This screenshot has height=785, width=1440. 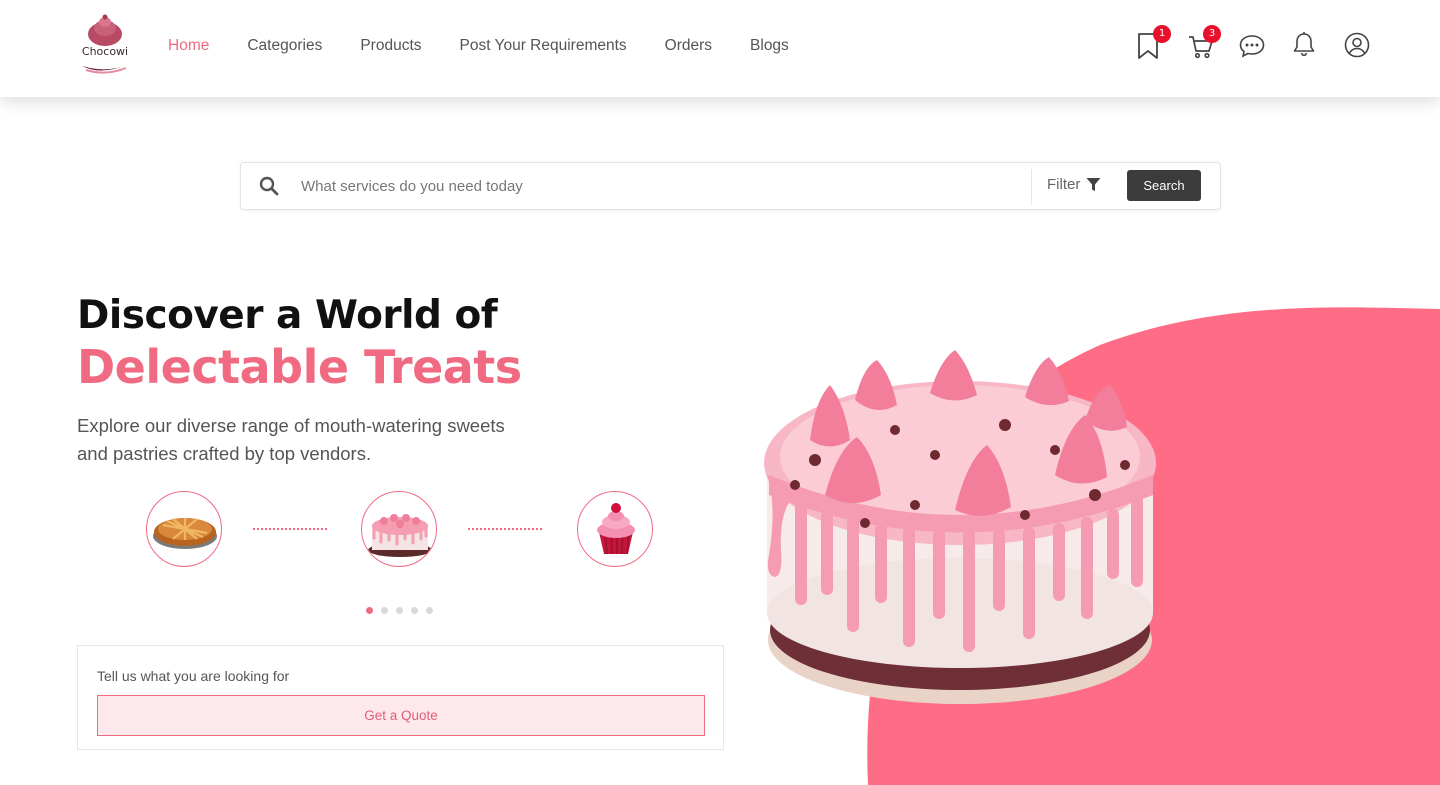 I want to click on notifications-button, so click(x=1305, y=44).